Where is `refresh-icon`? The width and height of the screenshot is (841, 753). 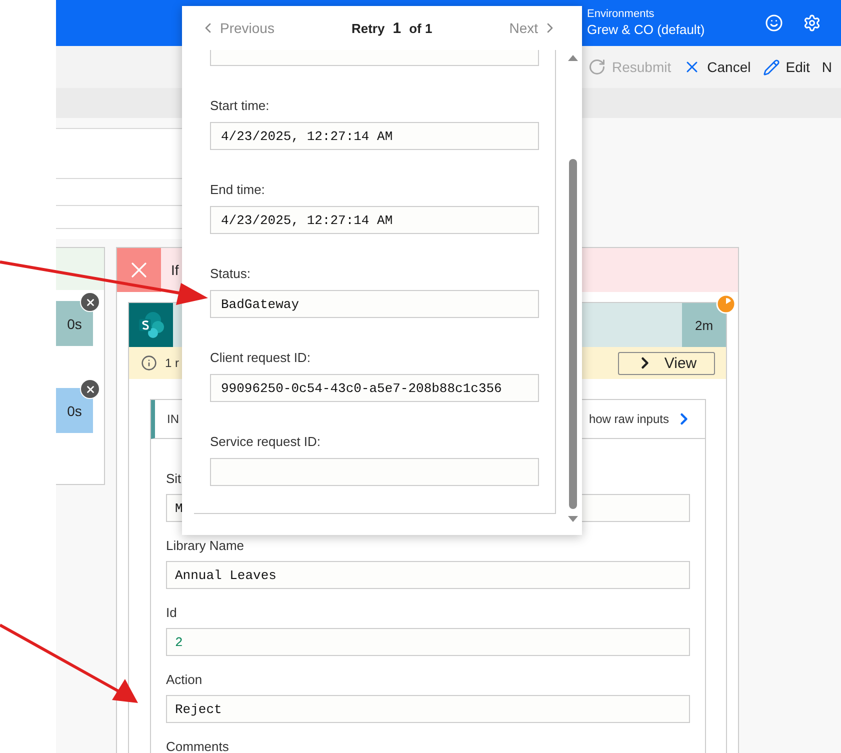
refresh-icon is located at coordinates (597, 67).